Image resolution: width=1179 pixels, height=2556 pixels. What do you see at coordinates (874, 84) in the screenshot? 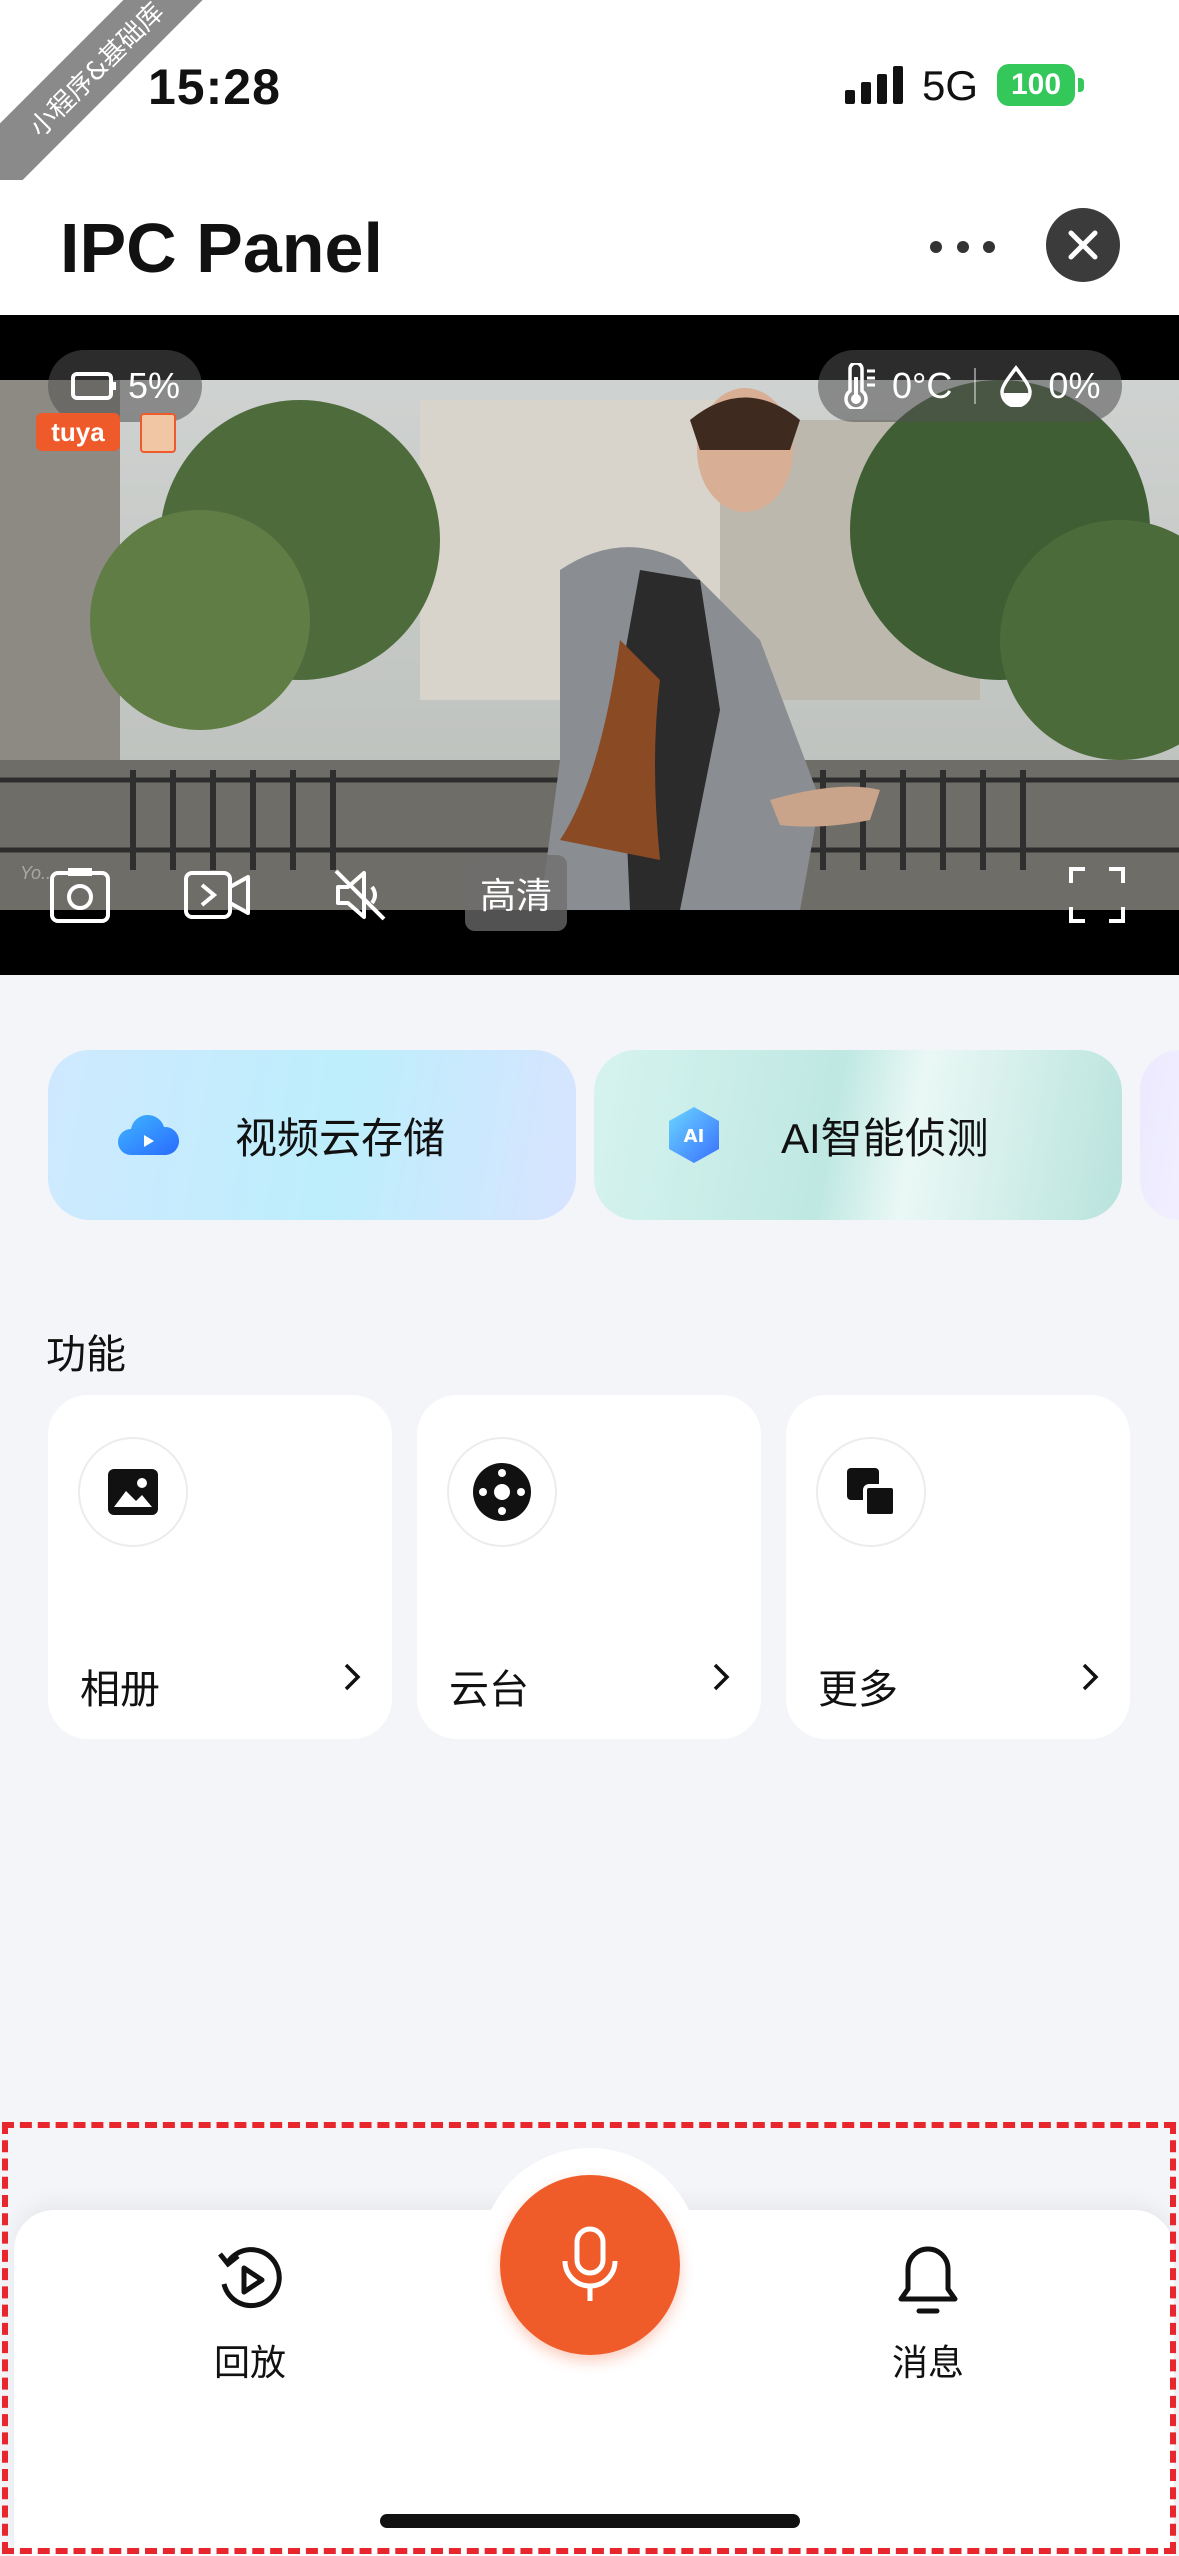
I see `signal-icon` at bounding box center [874, 84].